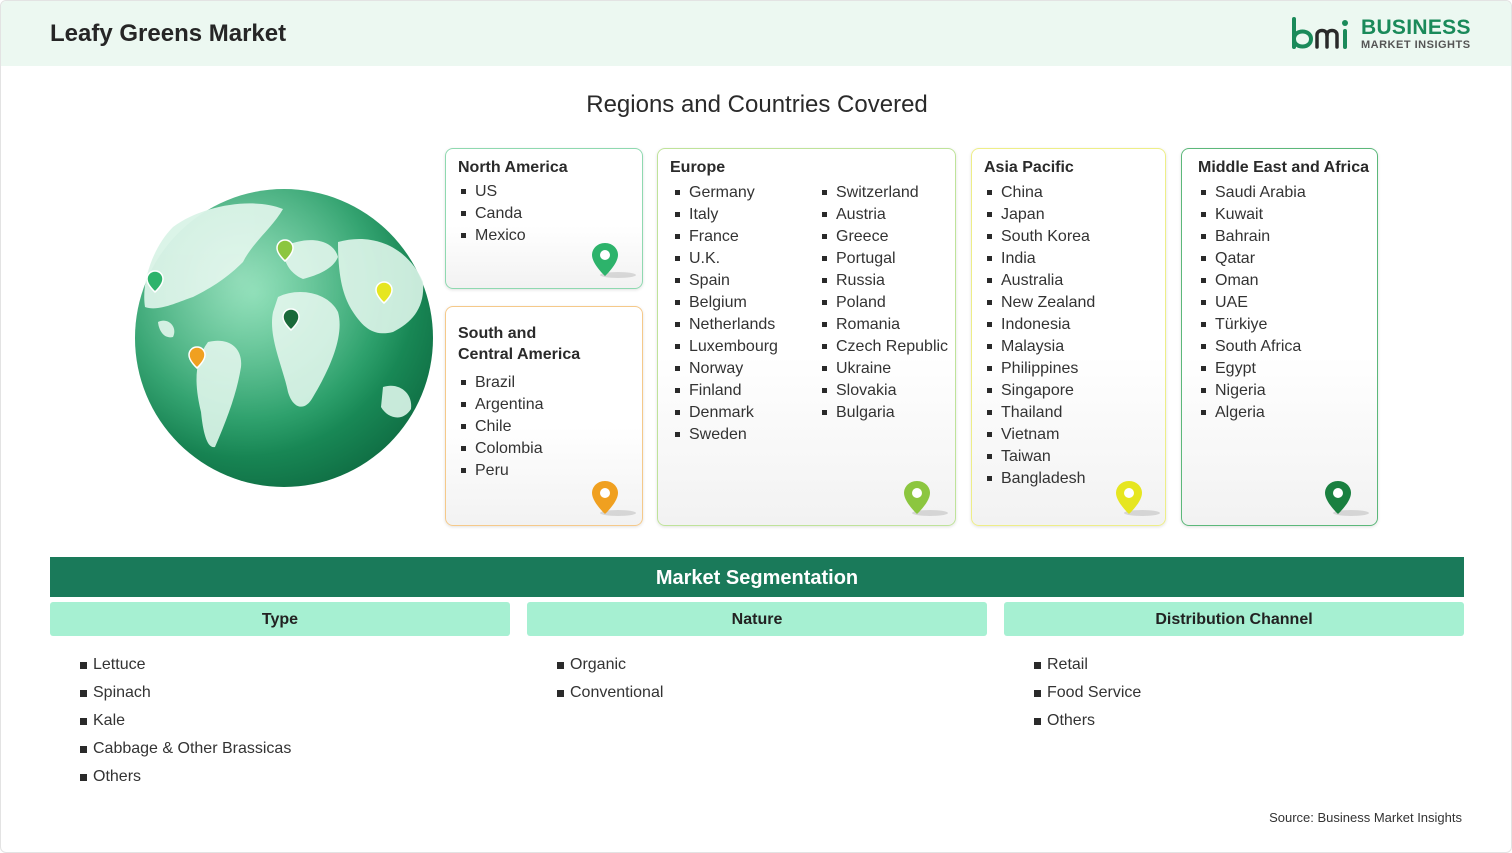  I want to click on segment-item: Retail, so click(1087, 665).